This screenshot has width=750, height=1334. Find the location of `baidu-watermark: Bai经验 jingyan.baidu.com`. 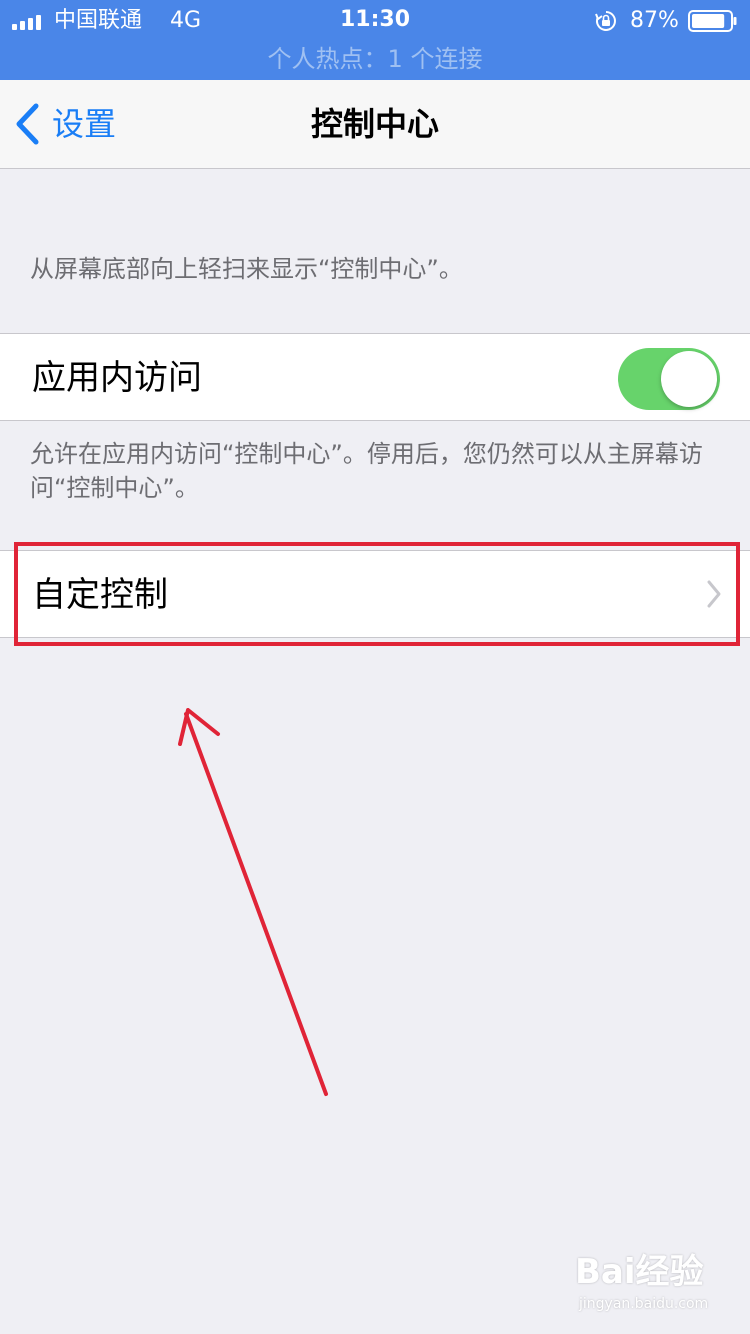

baidu-watermark: Bai经验 jingyan.baidu.com is located at coordinates (650, 1284).